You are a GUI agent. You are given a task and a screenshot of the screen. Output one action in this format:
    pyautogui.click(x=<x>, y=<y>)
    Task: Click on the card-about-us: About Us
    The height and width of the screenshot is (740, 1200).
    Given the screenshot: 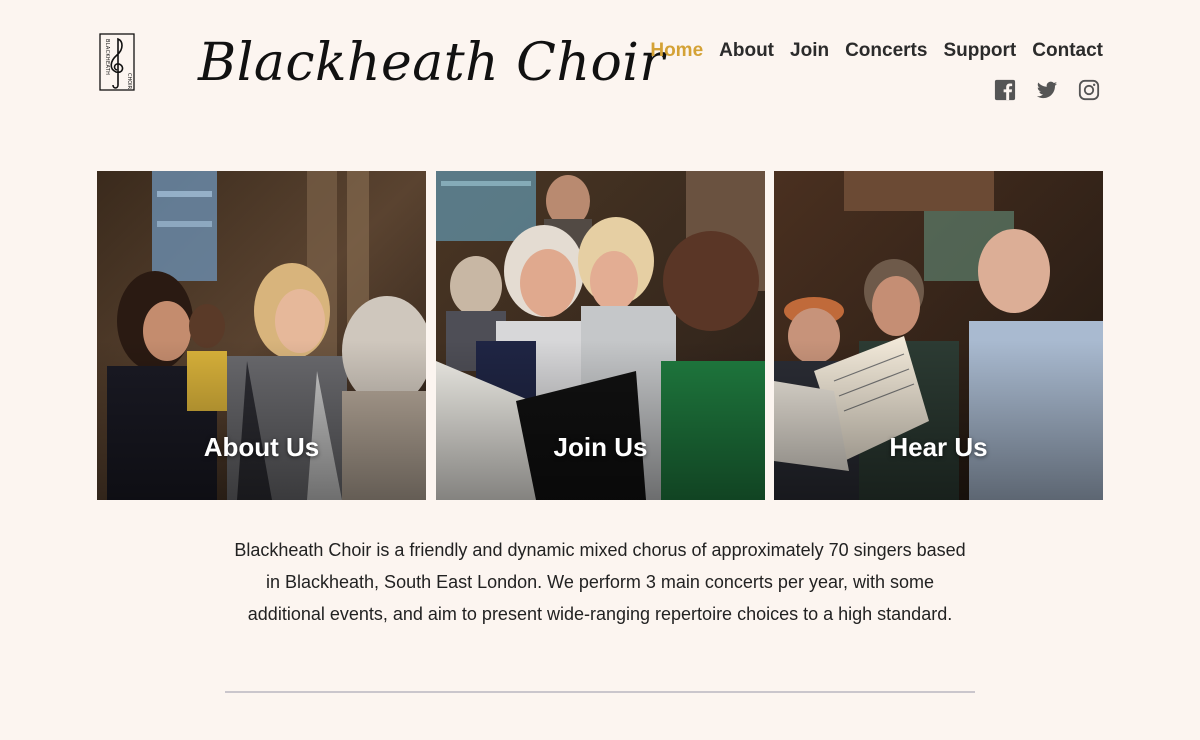 What is the action you would take?
    pyautogui.click(x=261, y=335)
    